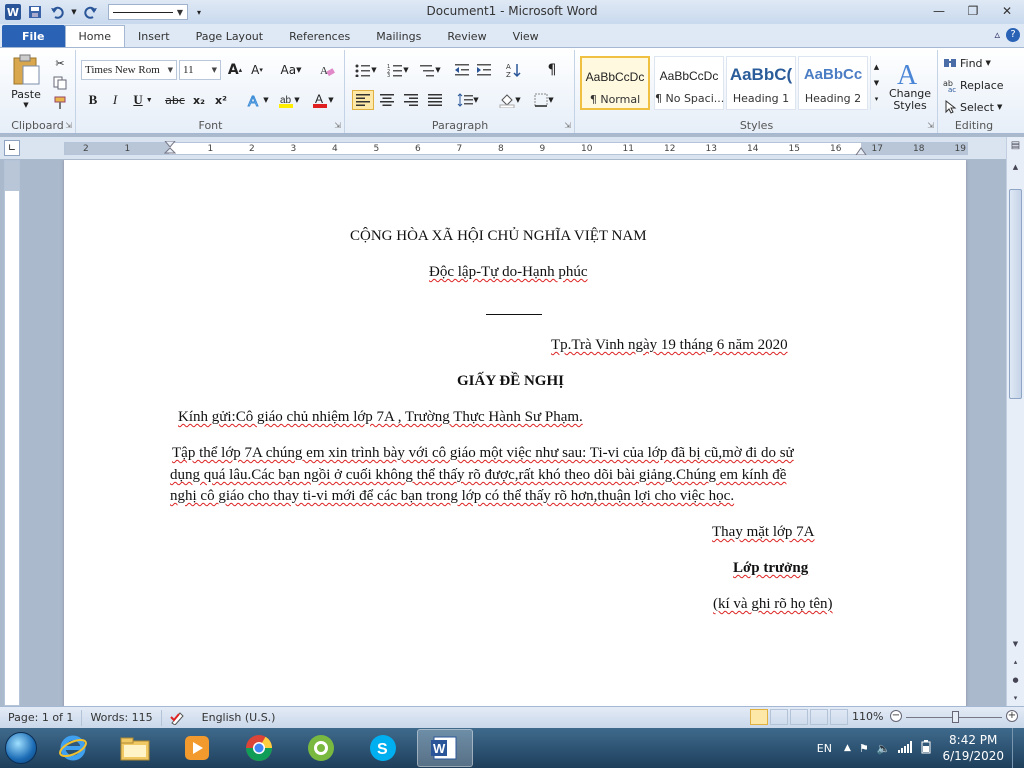 The image size is (1024, 768). Describe the element at coordinates (26, 81) in the screenshot. I see `paste-button: Paste ▼` at that location.